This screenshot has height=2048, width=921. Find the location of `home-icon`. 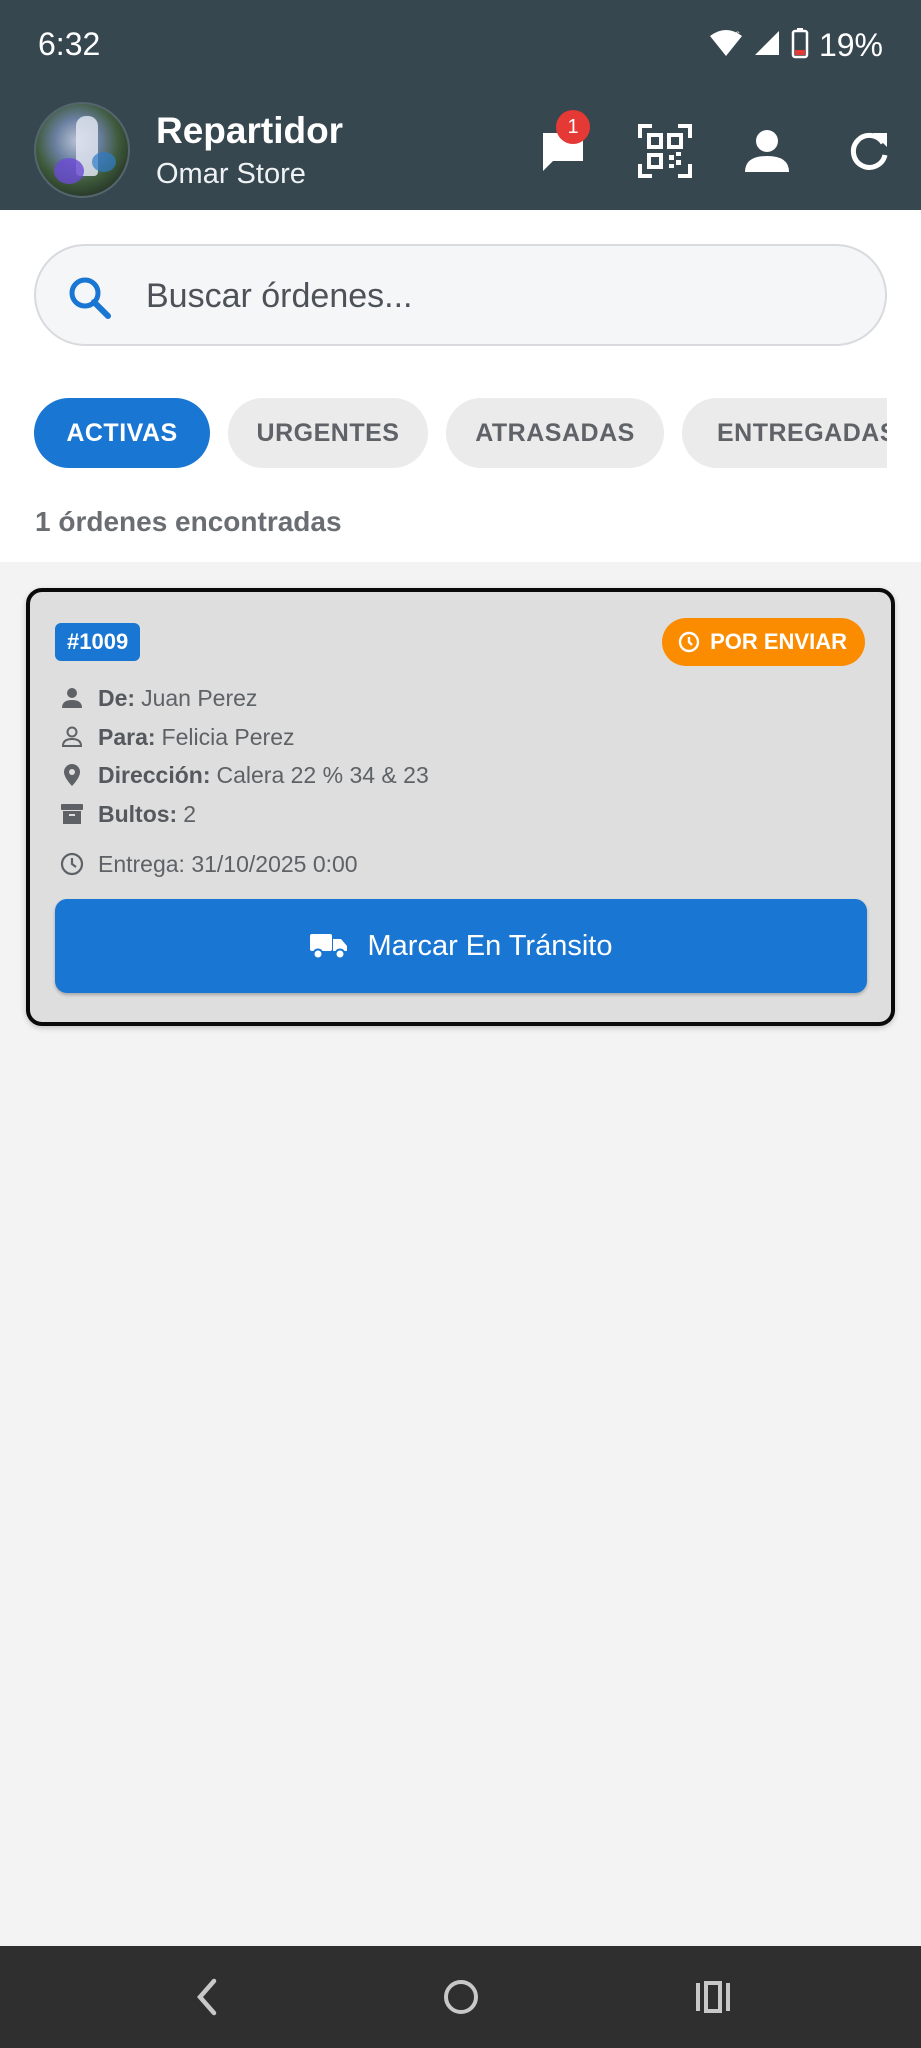

home-icon is located at coordinates (461, 1997).